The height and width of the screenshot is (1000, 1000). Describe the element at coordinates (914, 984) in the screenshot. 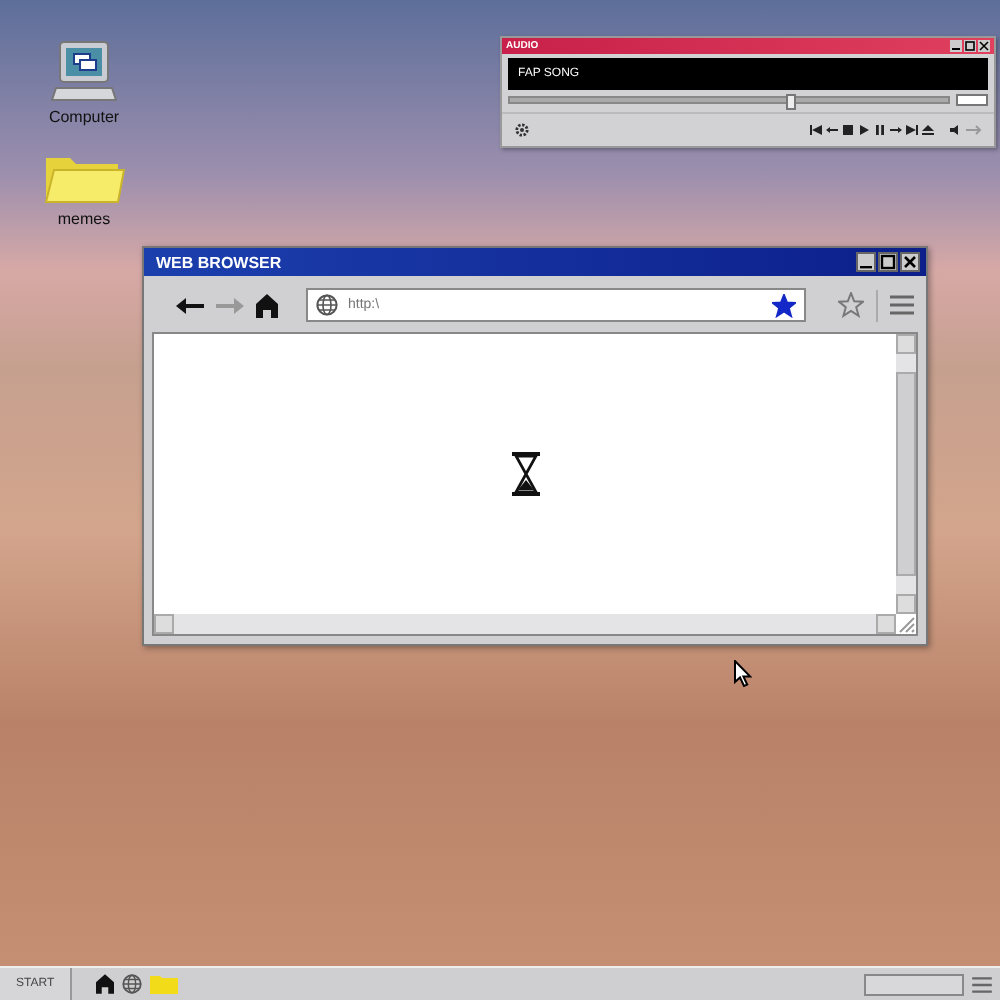

I see `tray-field` at that location.